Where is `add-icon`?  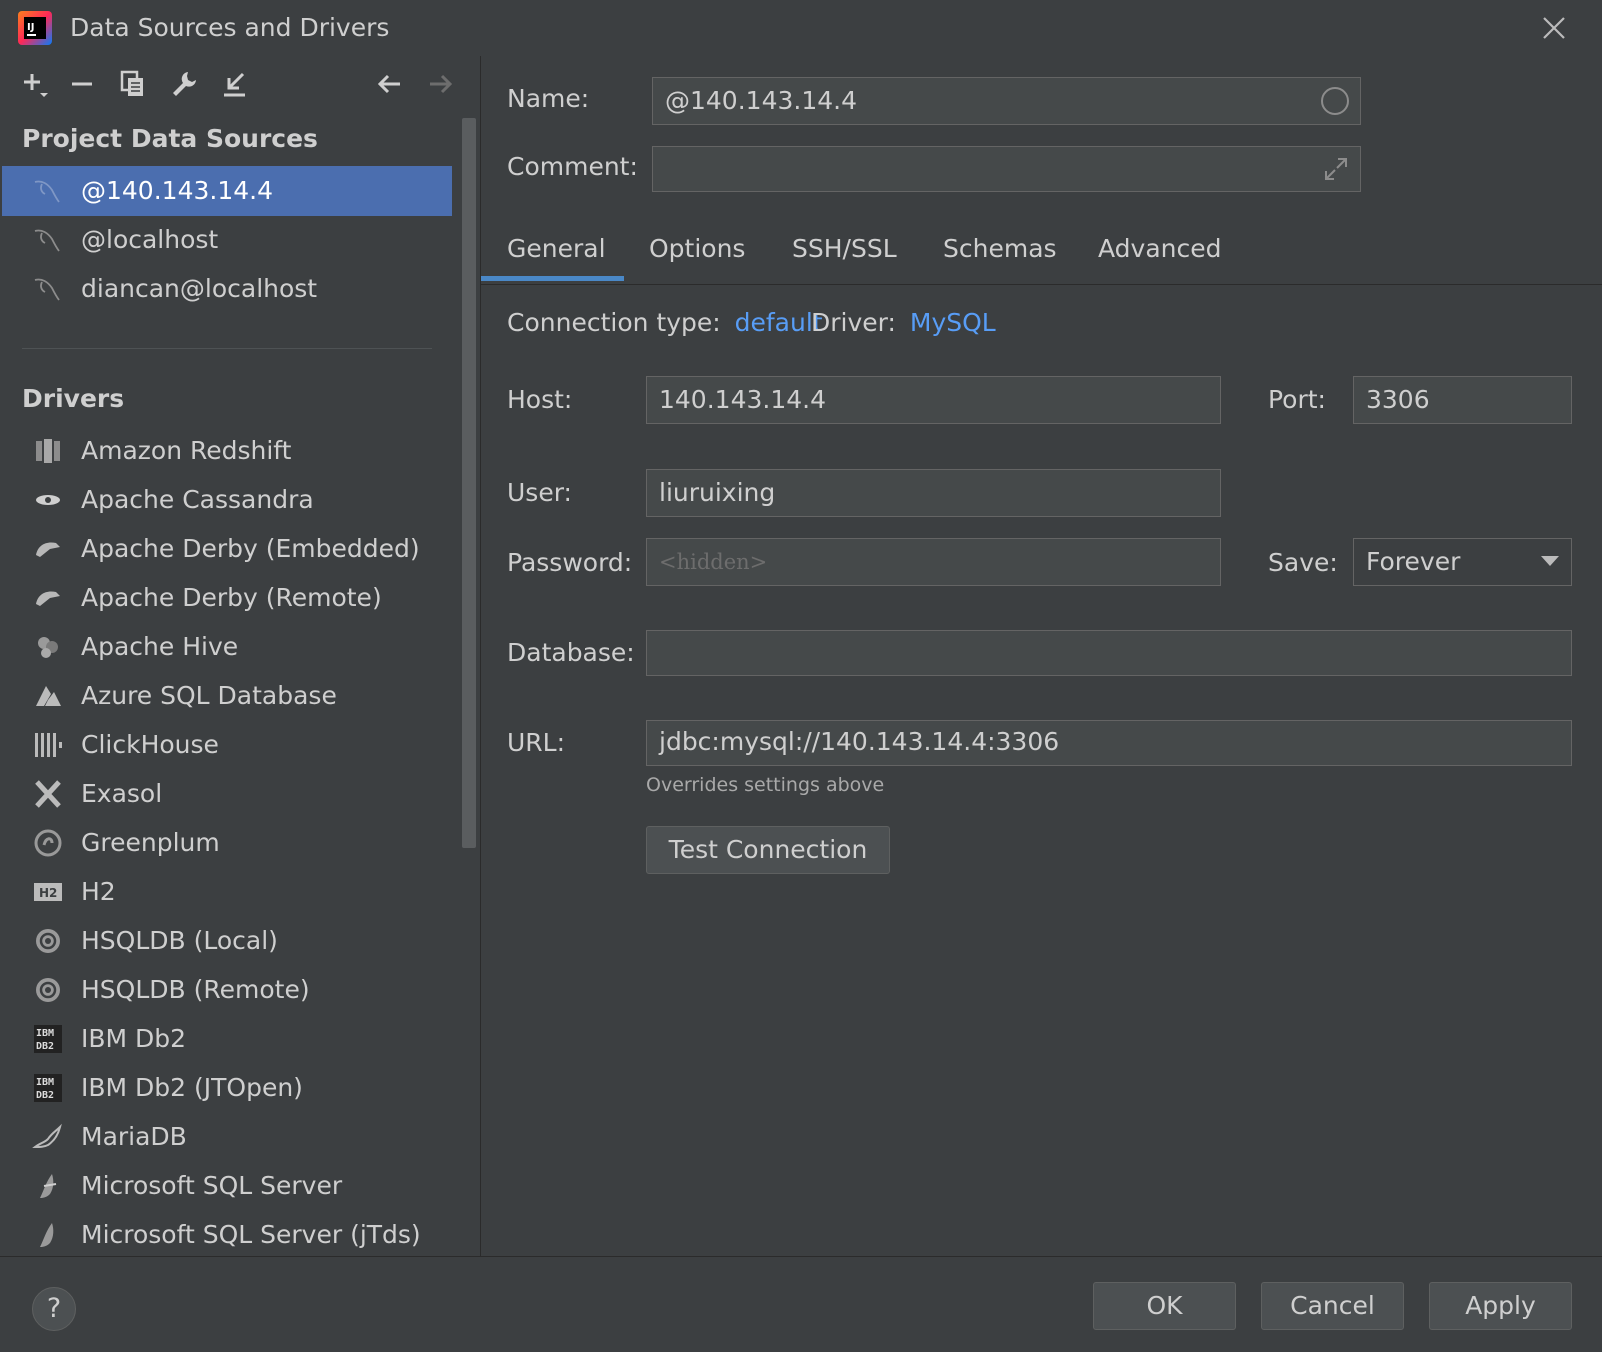
add-icon is located at coordinates (34, 84).